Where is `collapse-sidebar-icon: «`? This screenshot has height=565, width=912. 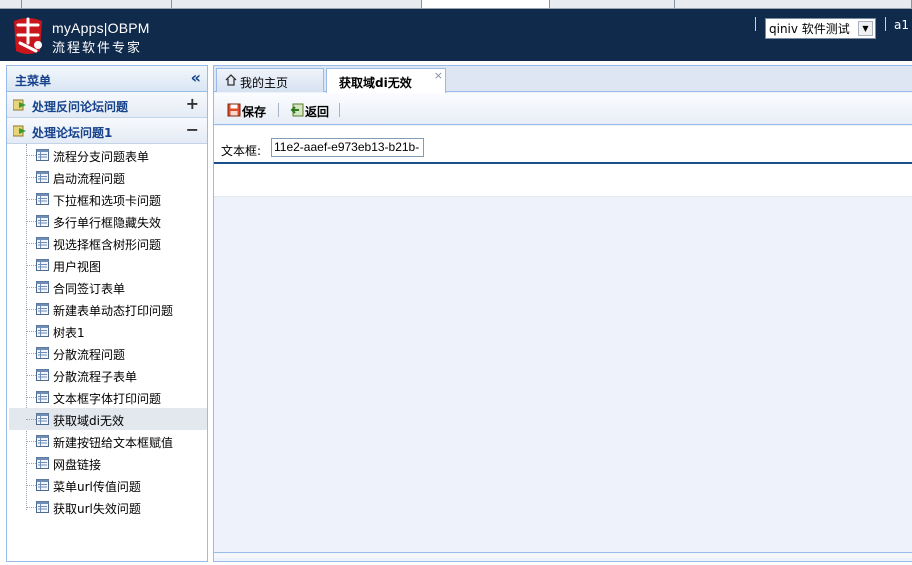
collapse-sidebar-icon: « is located at coordinates (196, 77).